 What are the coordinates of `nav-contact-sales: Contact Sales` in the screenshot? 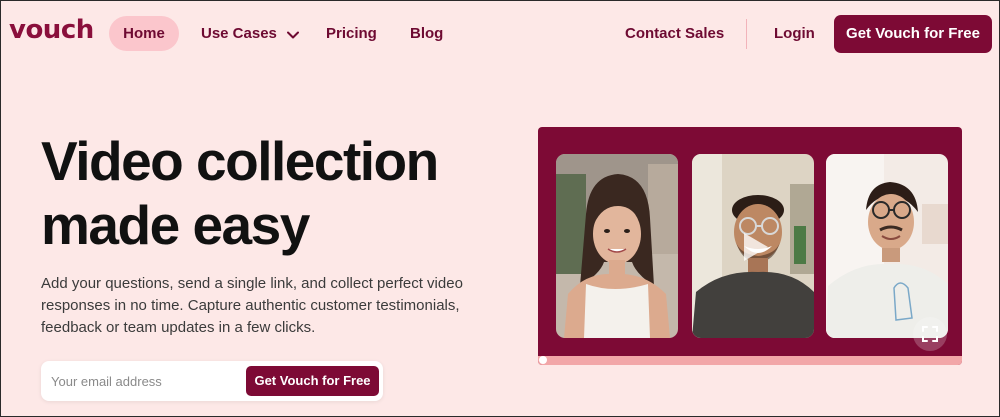 It's located at (674, 33).